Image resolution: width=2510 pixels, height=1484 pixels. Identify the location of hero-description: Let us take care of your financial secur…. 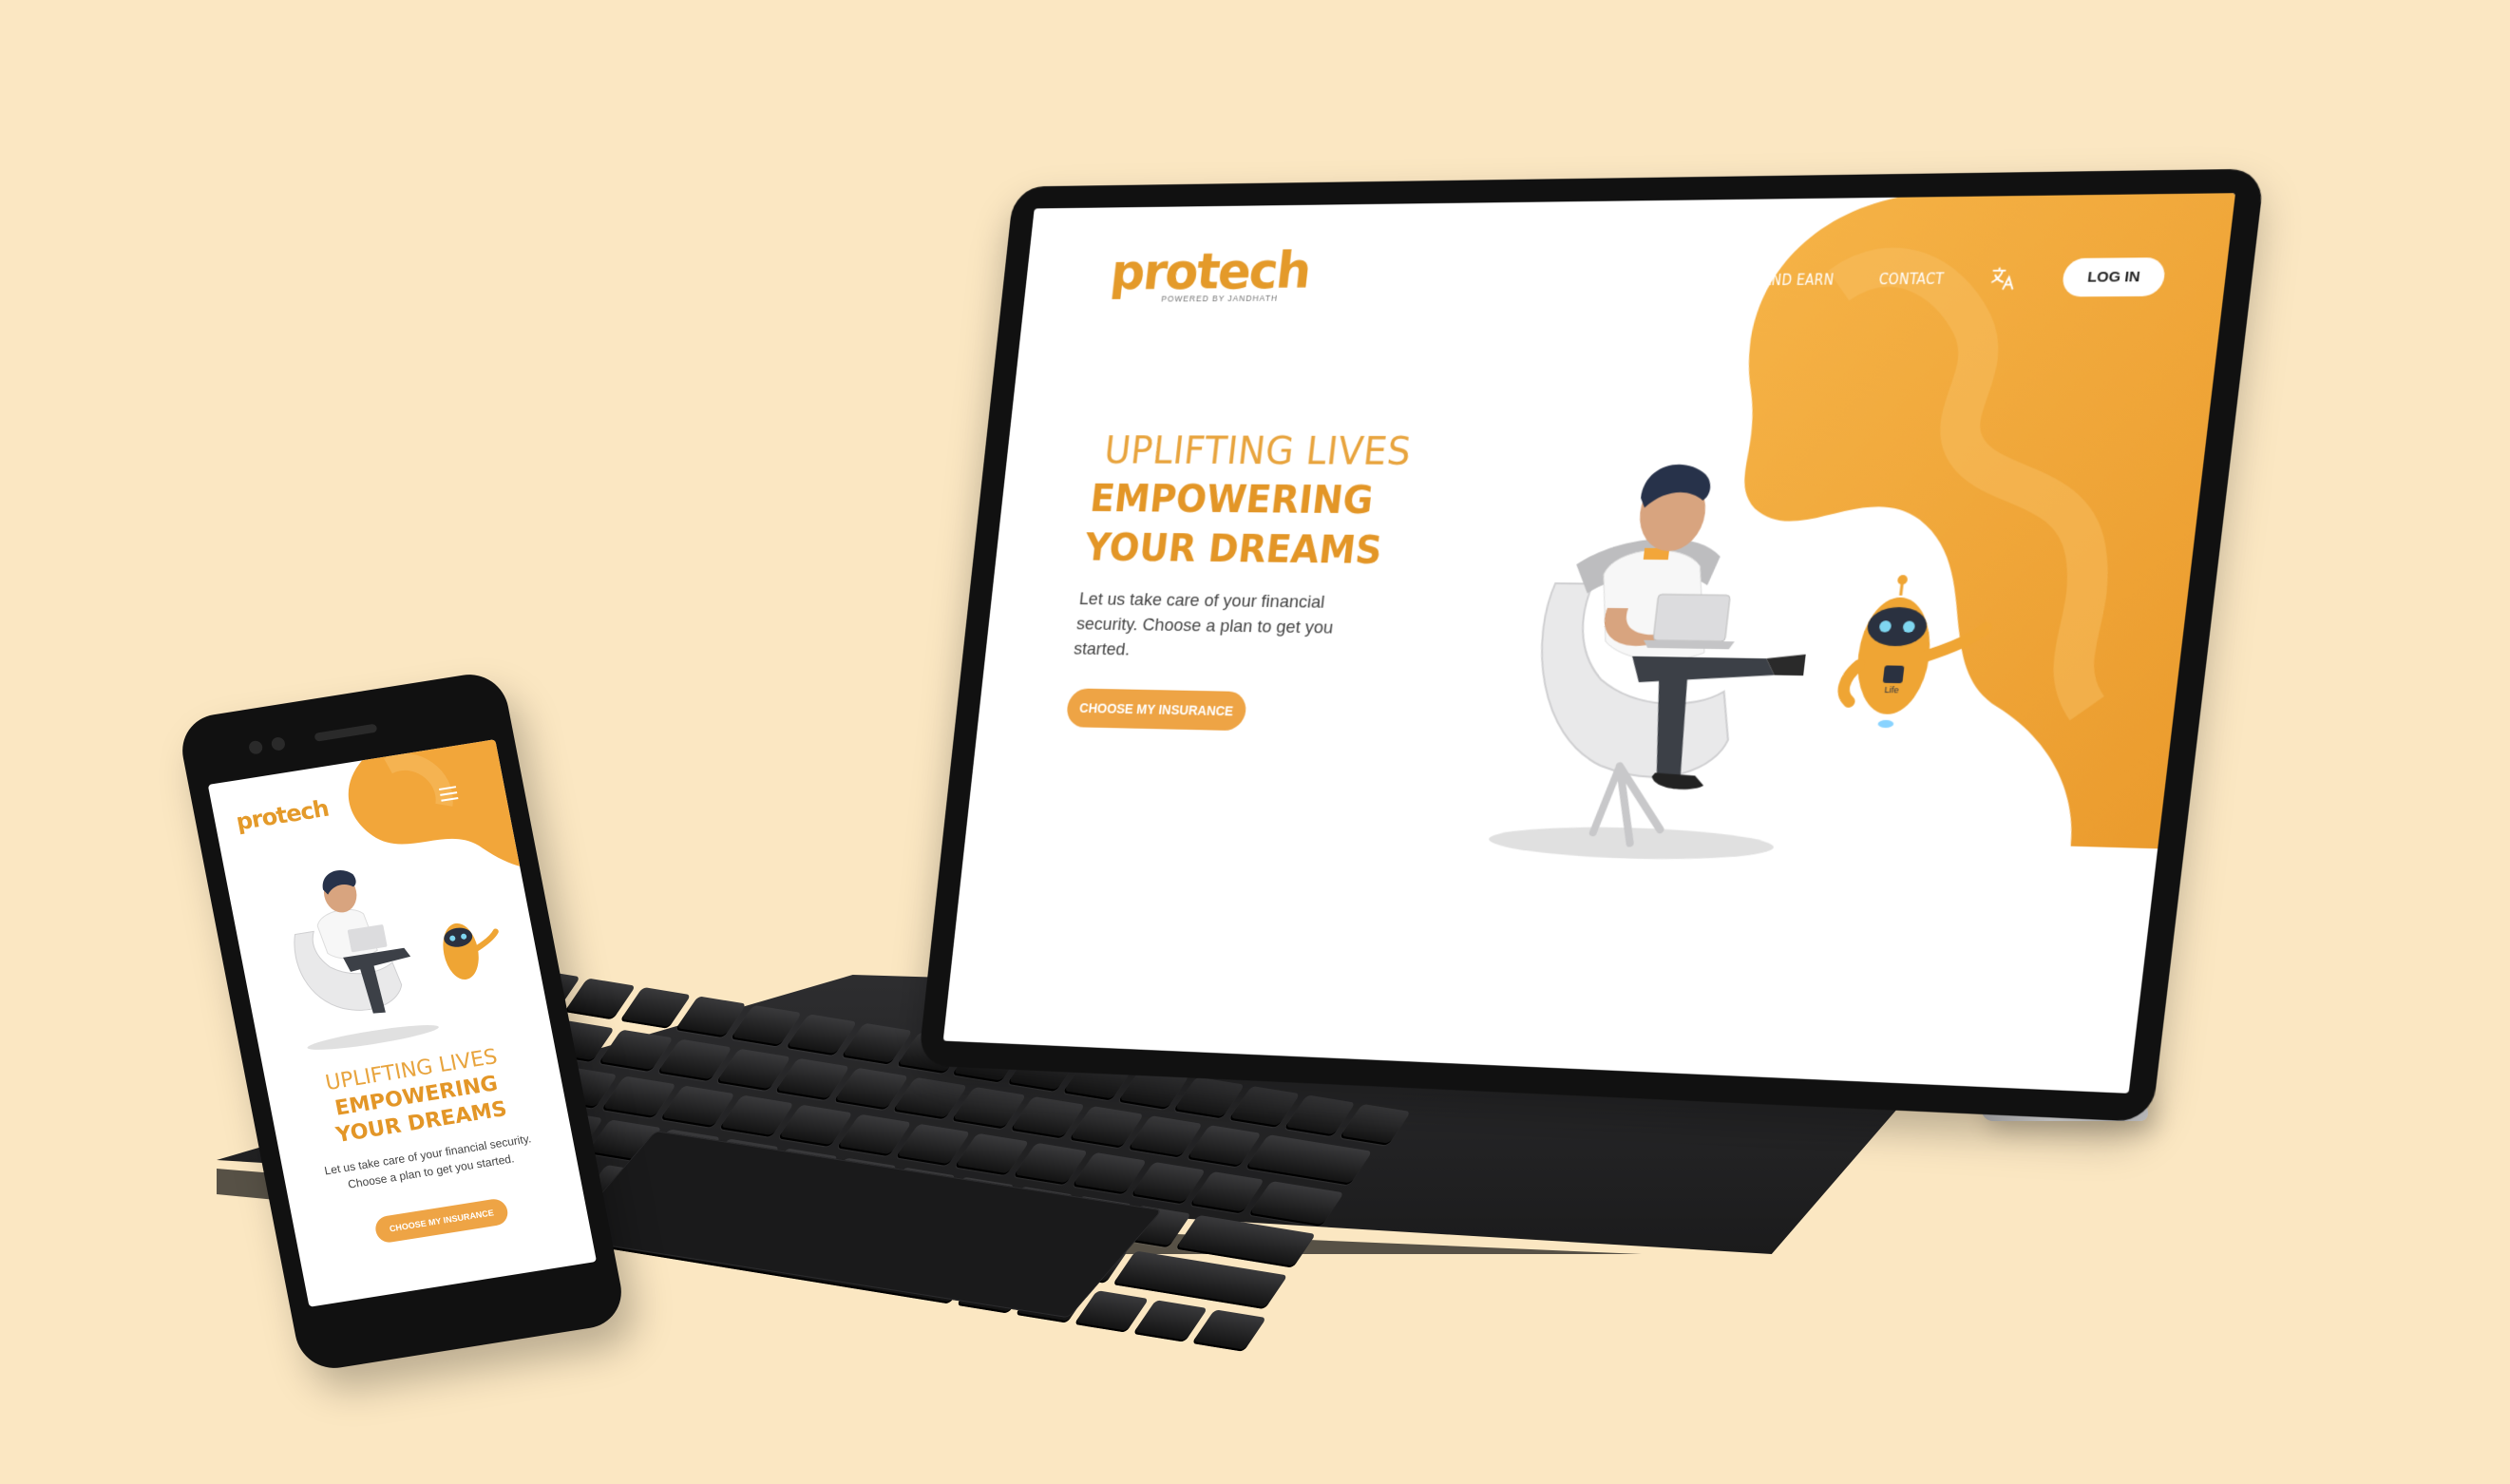
(1204, 624).